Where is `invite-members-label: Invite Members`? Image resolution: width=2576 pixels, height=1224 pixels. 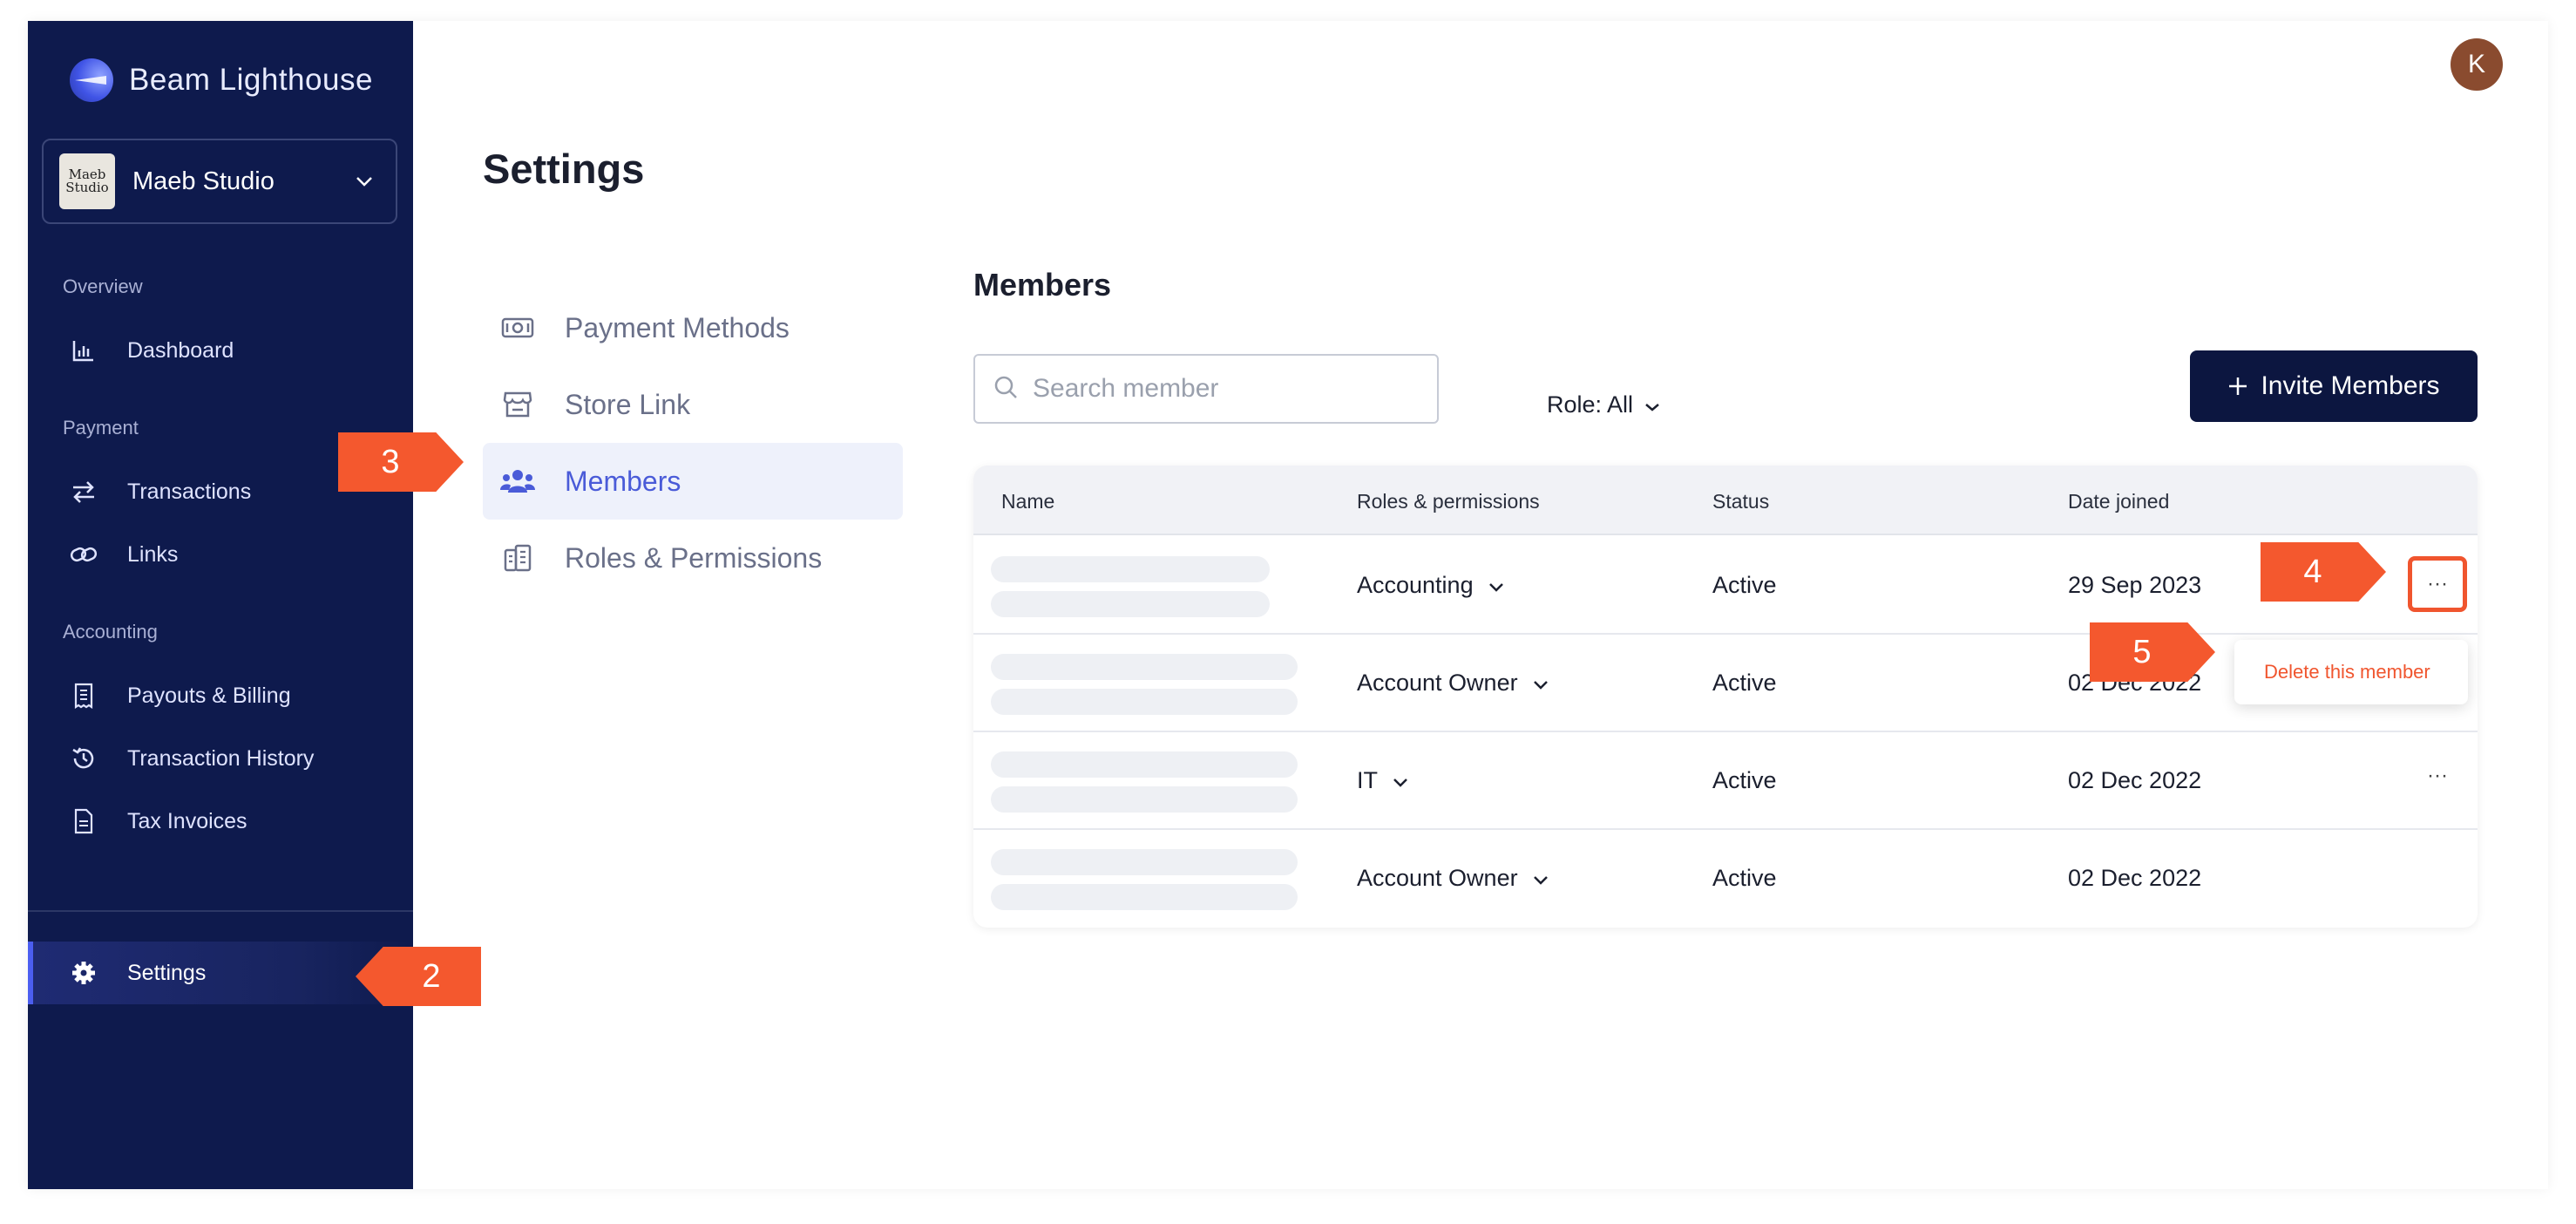 invite-members-label: Invite Members is located at coordinates (2351, 385).